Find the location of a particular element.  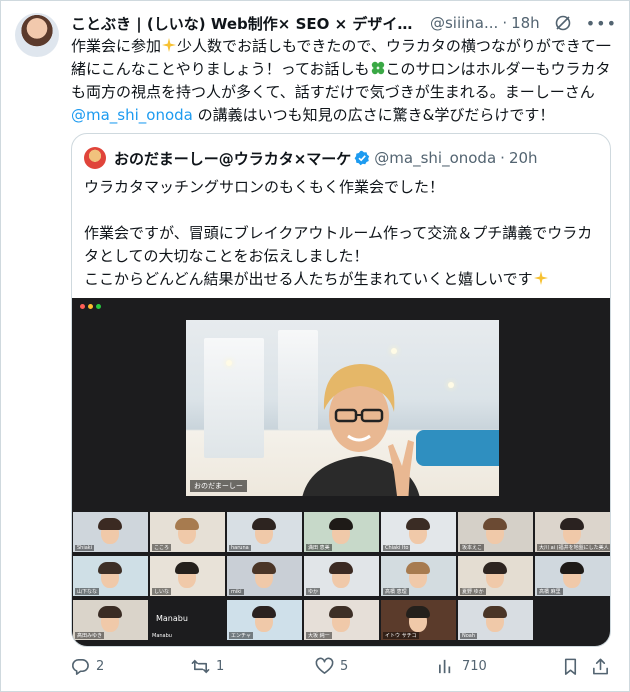

main-speaker-label: おのだまーしー is located at coordinates (218, 486).